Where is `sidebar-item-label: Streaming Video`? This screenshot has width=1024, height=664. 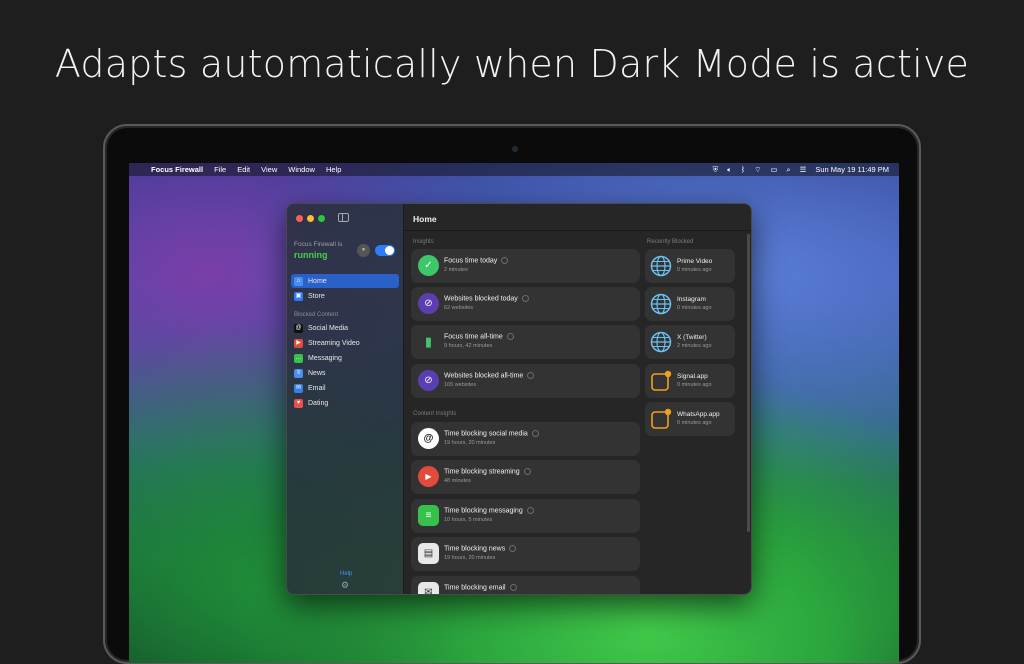 sidebar-item-label: Streaming Video is located at coordinates (334, 343).